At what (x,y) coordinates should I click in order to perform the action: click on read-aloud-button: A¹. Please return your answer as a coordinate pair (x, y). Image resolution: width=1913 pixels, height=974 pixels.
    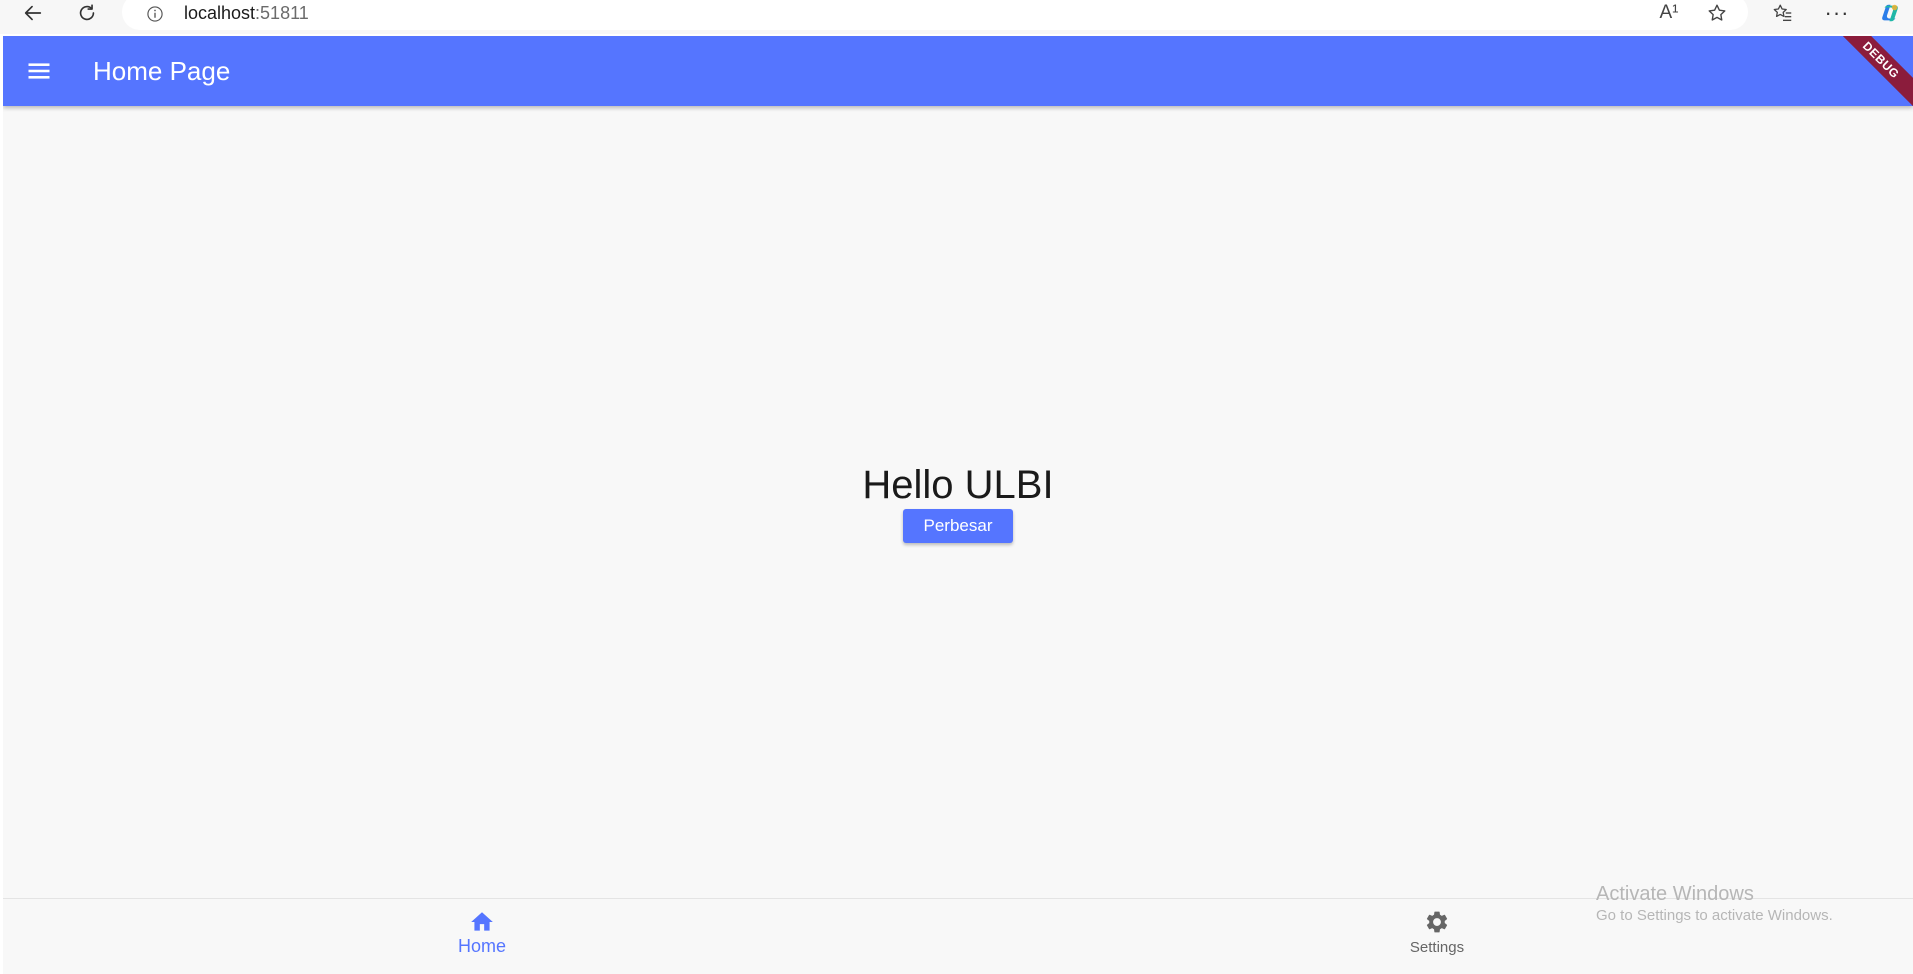
    Looking at the image, I should click on (1669, 13).